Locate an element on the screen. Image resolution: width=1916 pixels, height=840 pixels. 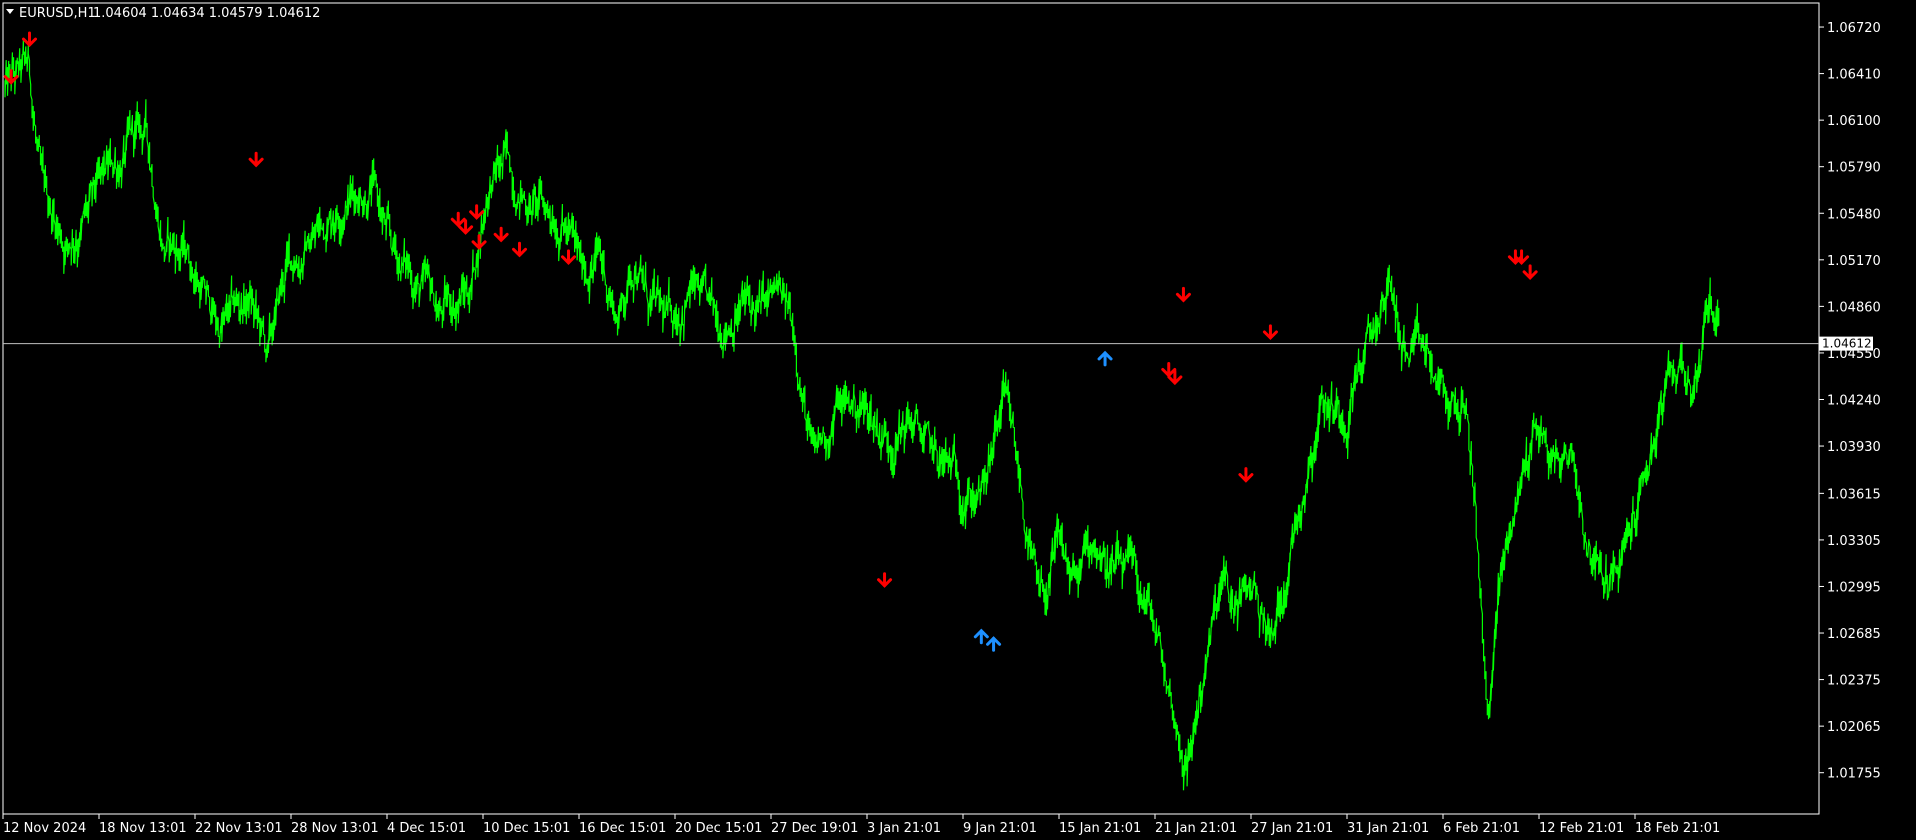
bid-price-label: 1.04612 is located at coordinates (1846, 343).